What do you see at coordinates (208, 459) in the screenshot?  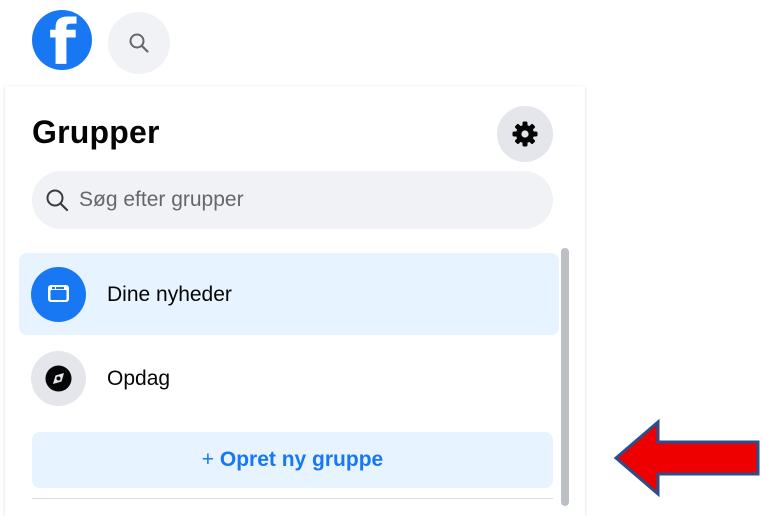 I see `plus-icon: +` at bounding box center [208, 459].